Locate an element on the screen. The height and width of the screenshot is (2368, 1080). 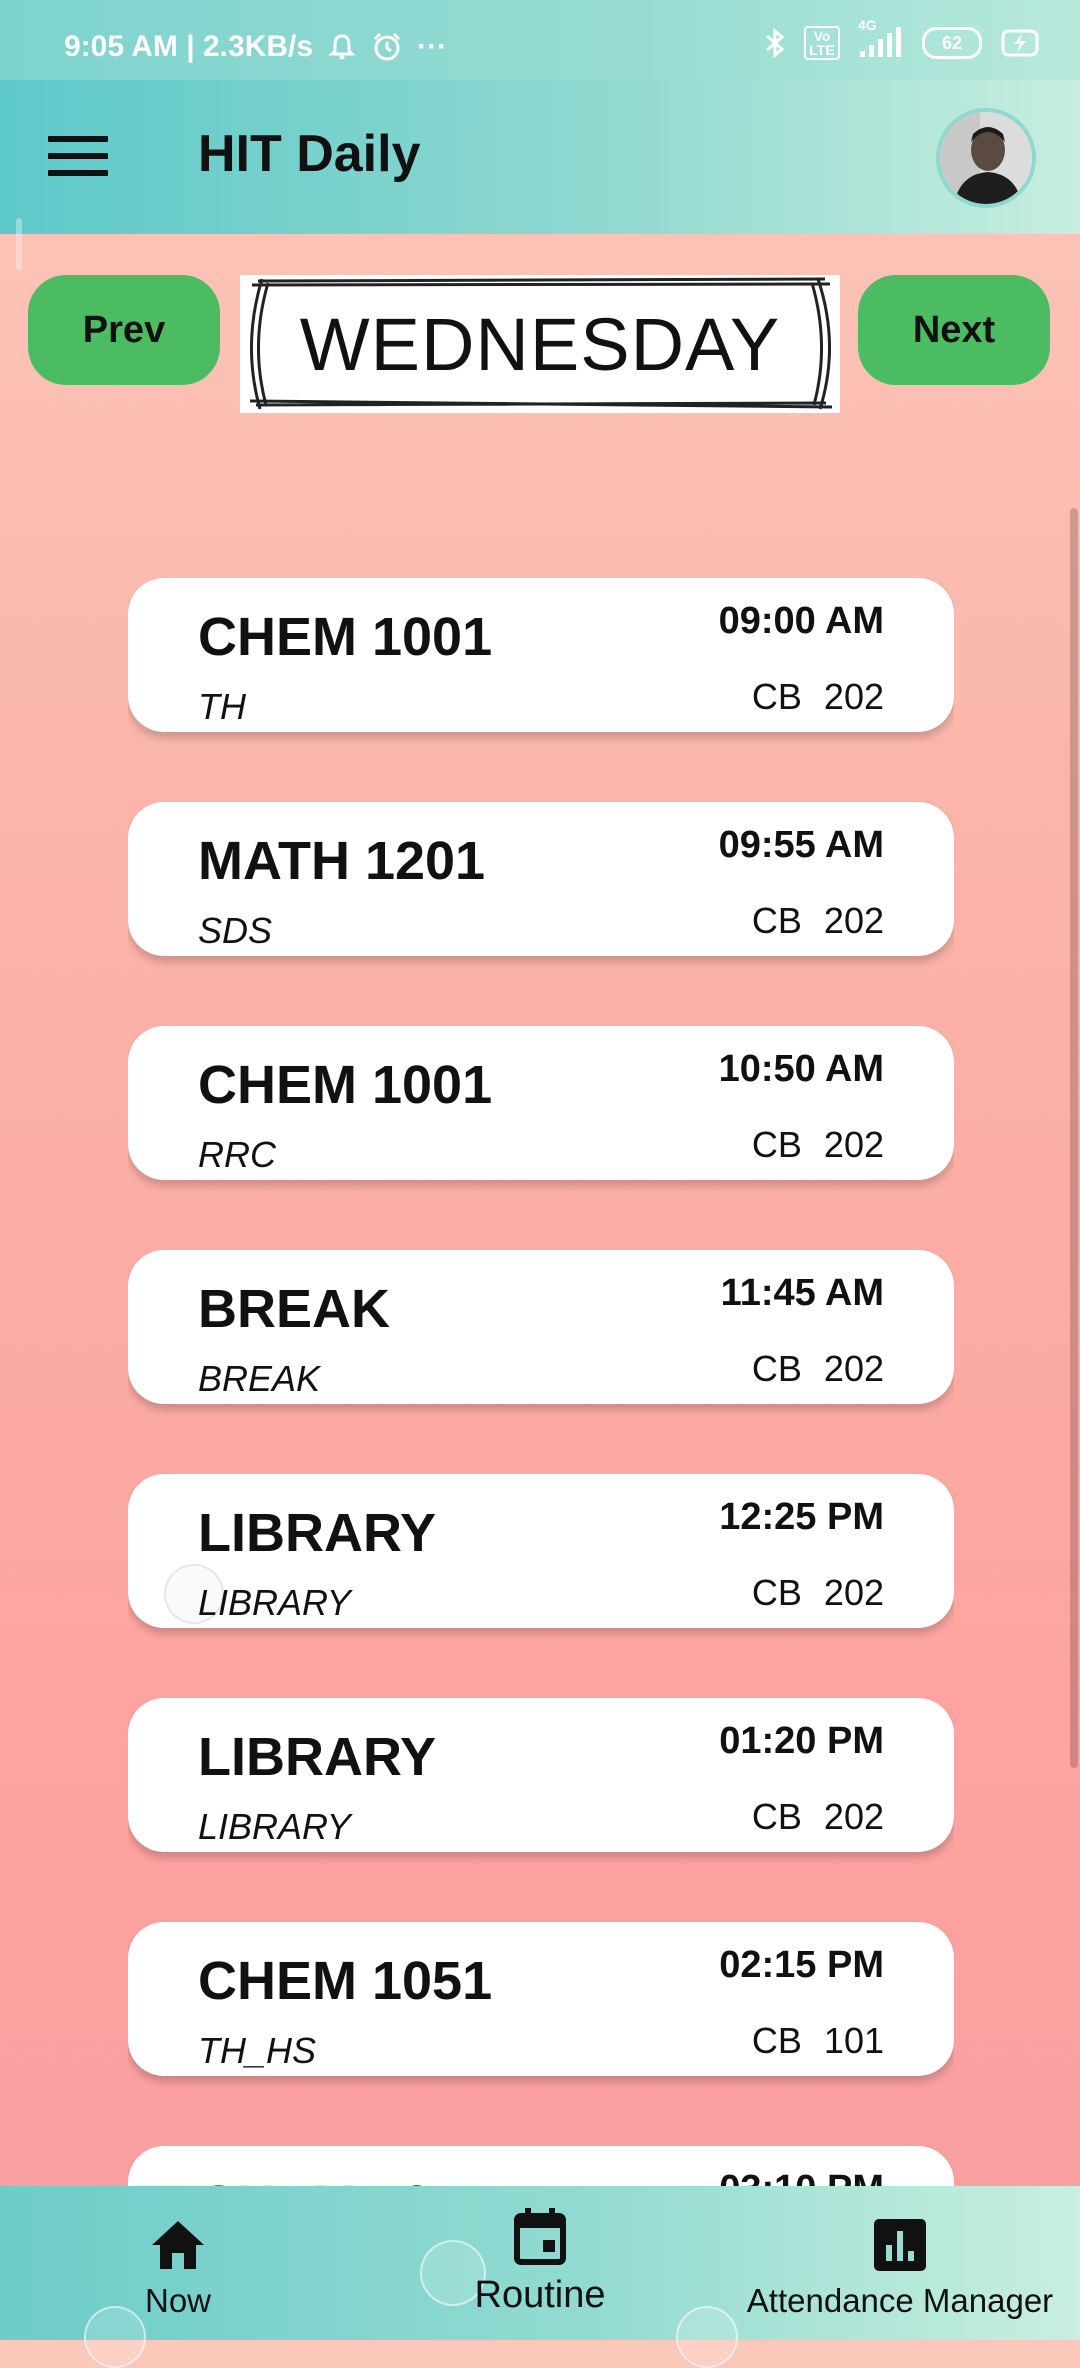
nav-now-label: Now is located at coordinates (178, 2300).